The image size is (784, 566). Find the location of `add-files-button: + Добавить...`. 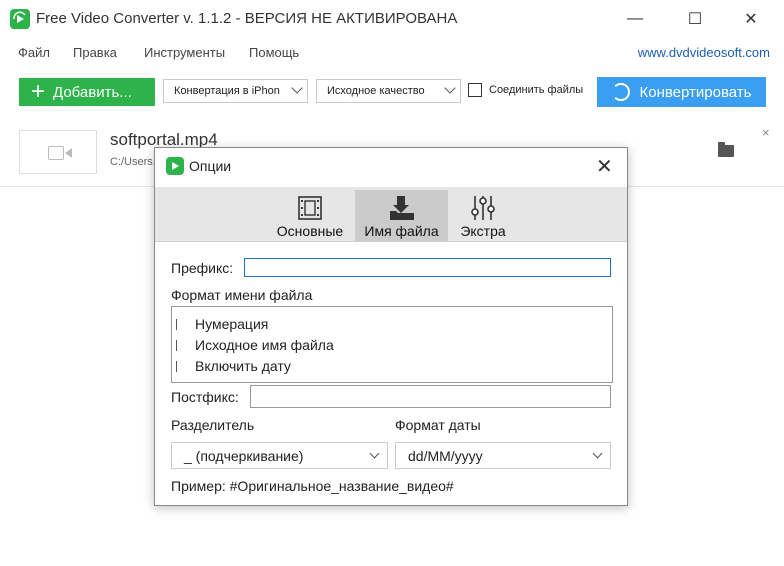

add-files-button: + Добавить... is located at coordinates (87, 92).